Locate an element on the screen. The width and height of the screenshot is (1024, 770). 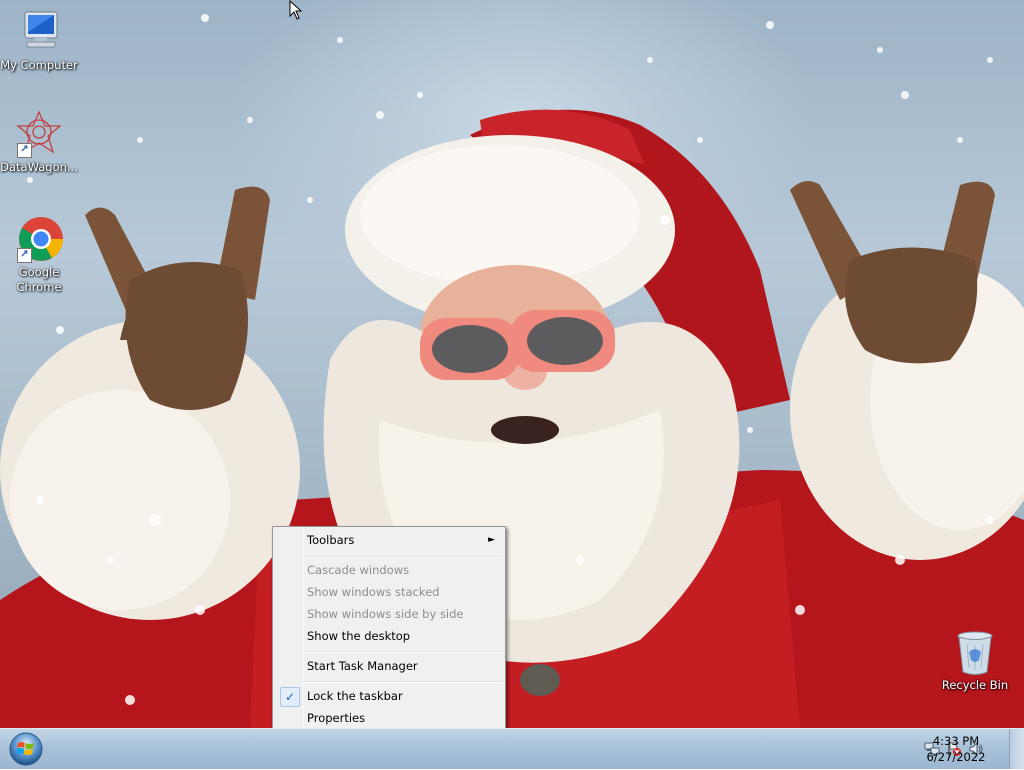
desktop-icon-recycle-bin: Recycle Bin is located at coordinates (975, 661).